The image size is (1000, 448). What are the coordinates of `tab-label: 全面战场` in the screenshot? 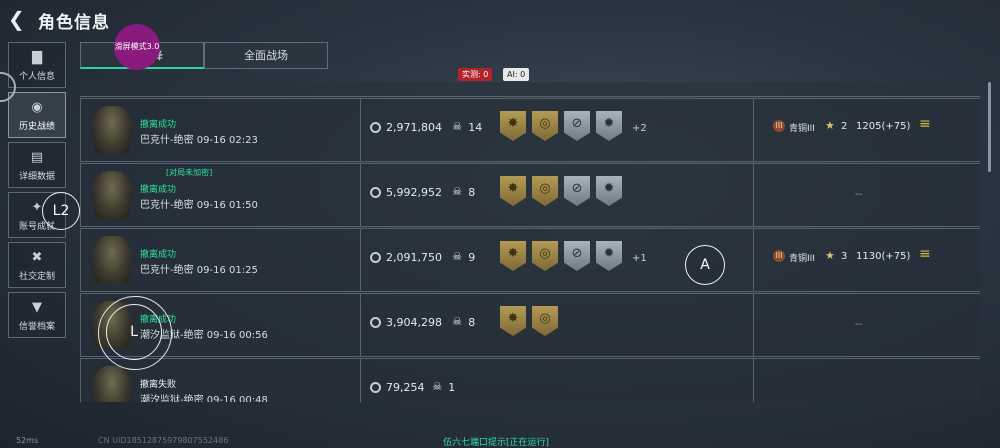 It's located at (266, 55).